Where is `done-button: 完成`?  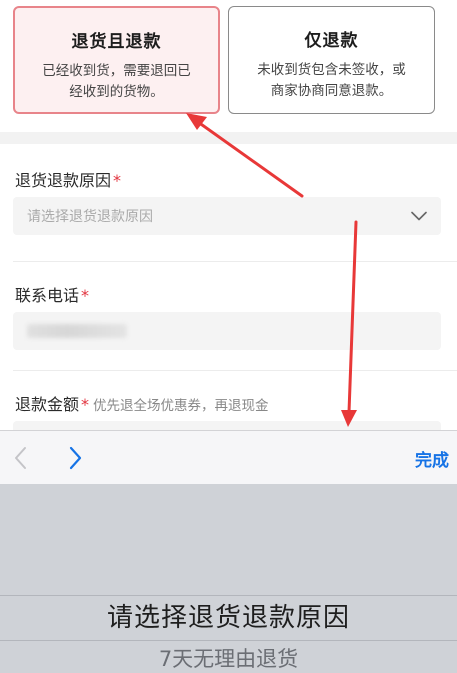
done-button: 完成 is located at coordinates (432, 458).